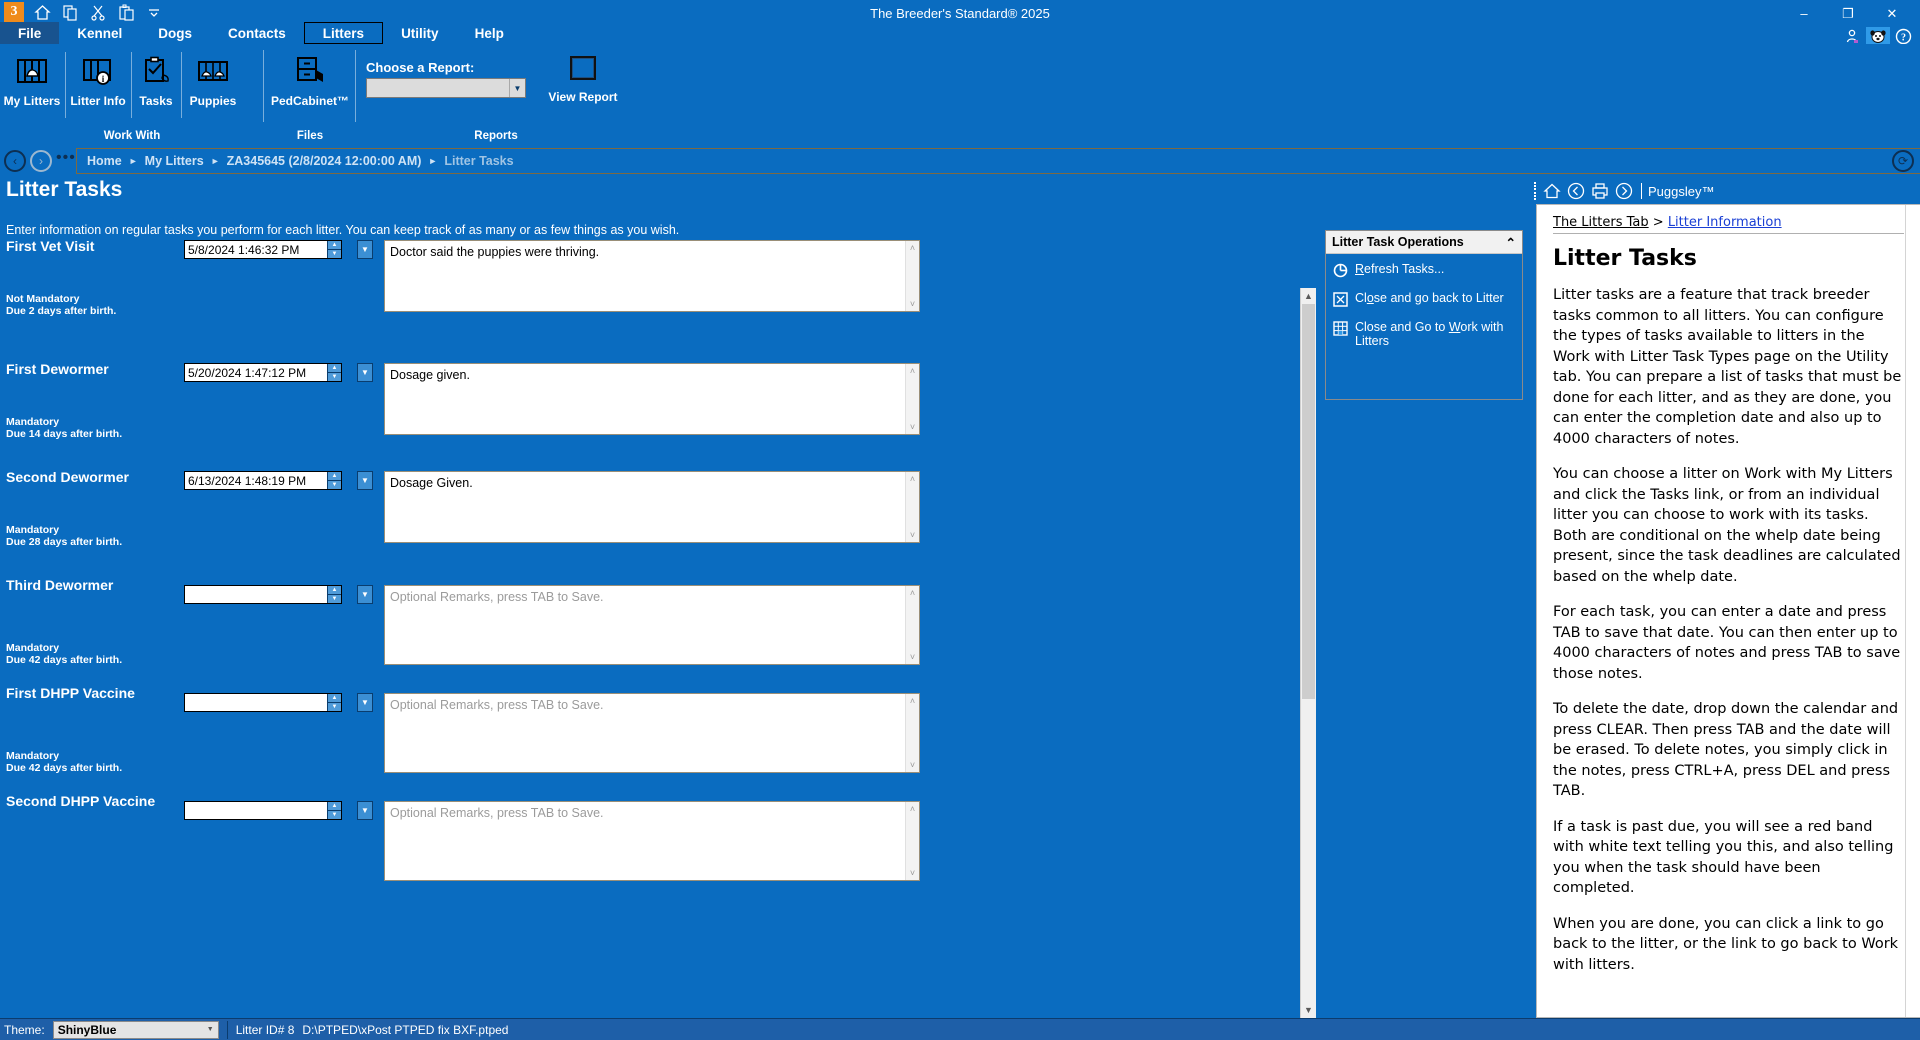 The height and width of the screenshot is (1040, 1920). I want to click on help-scrollbar, so click(1912, 611).